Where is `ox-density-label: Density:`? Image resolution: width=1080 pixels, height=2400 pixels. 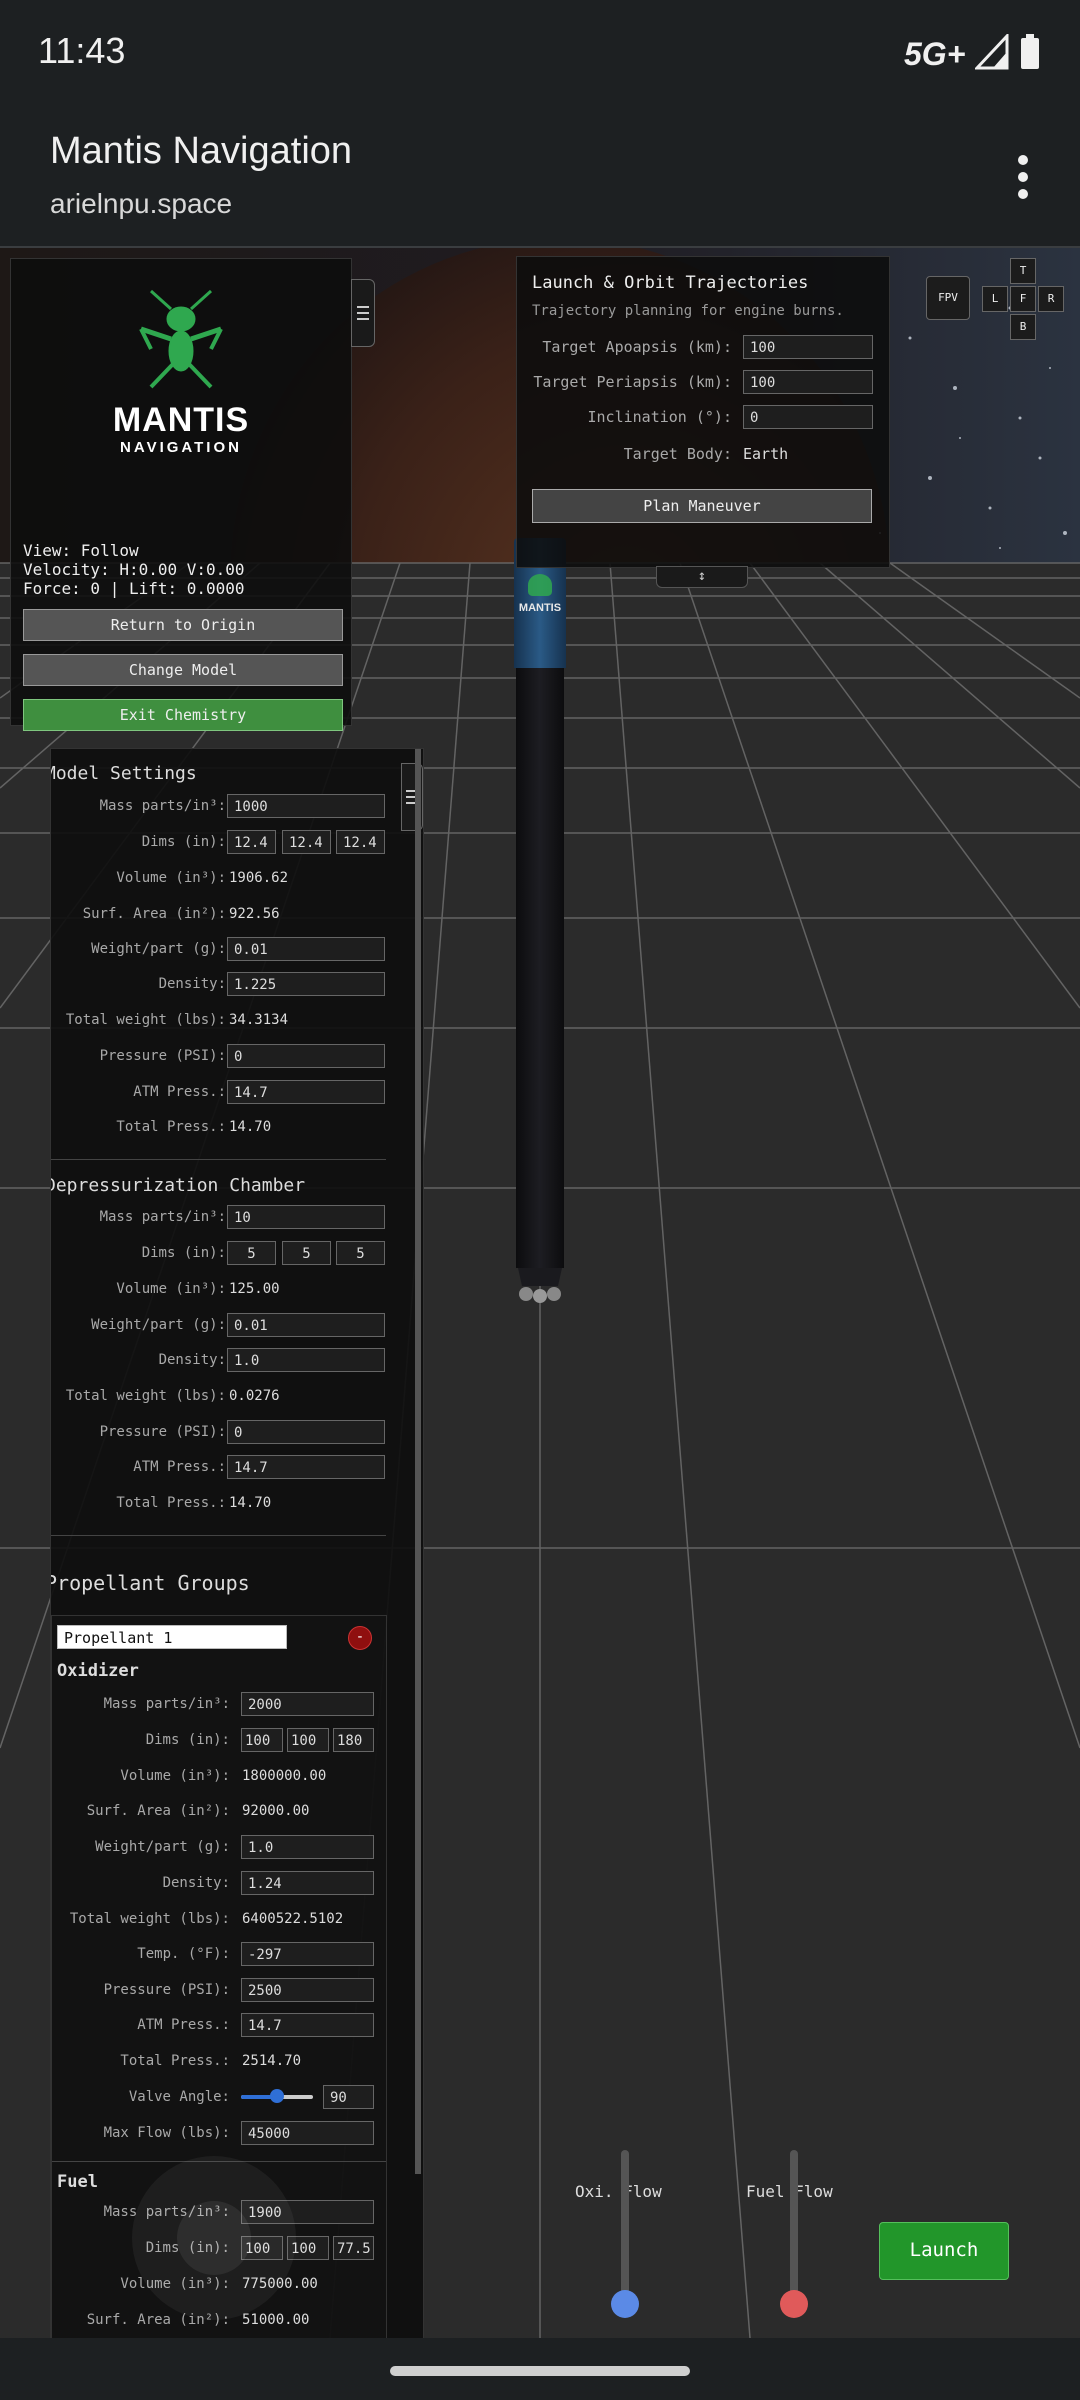 ox-density-label: Density: is located at coordinates (196, 1883).